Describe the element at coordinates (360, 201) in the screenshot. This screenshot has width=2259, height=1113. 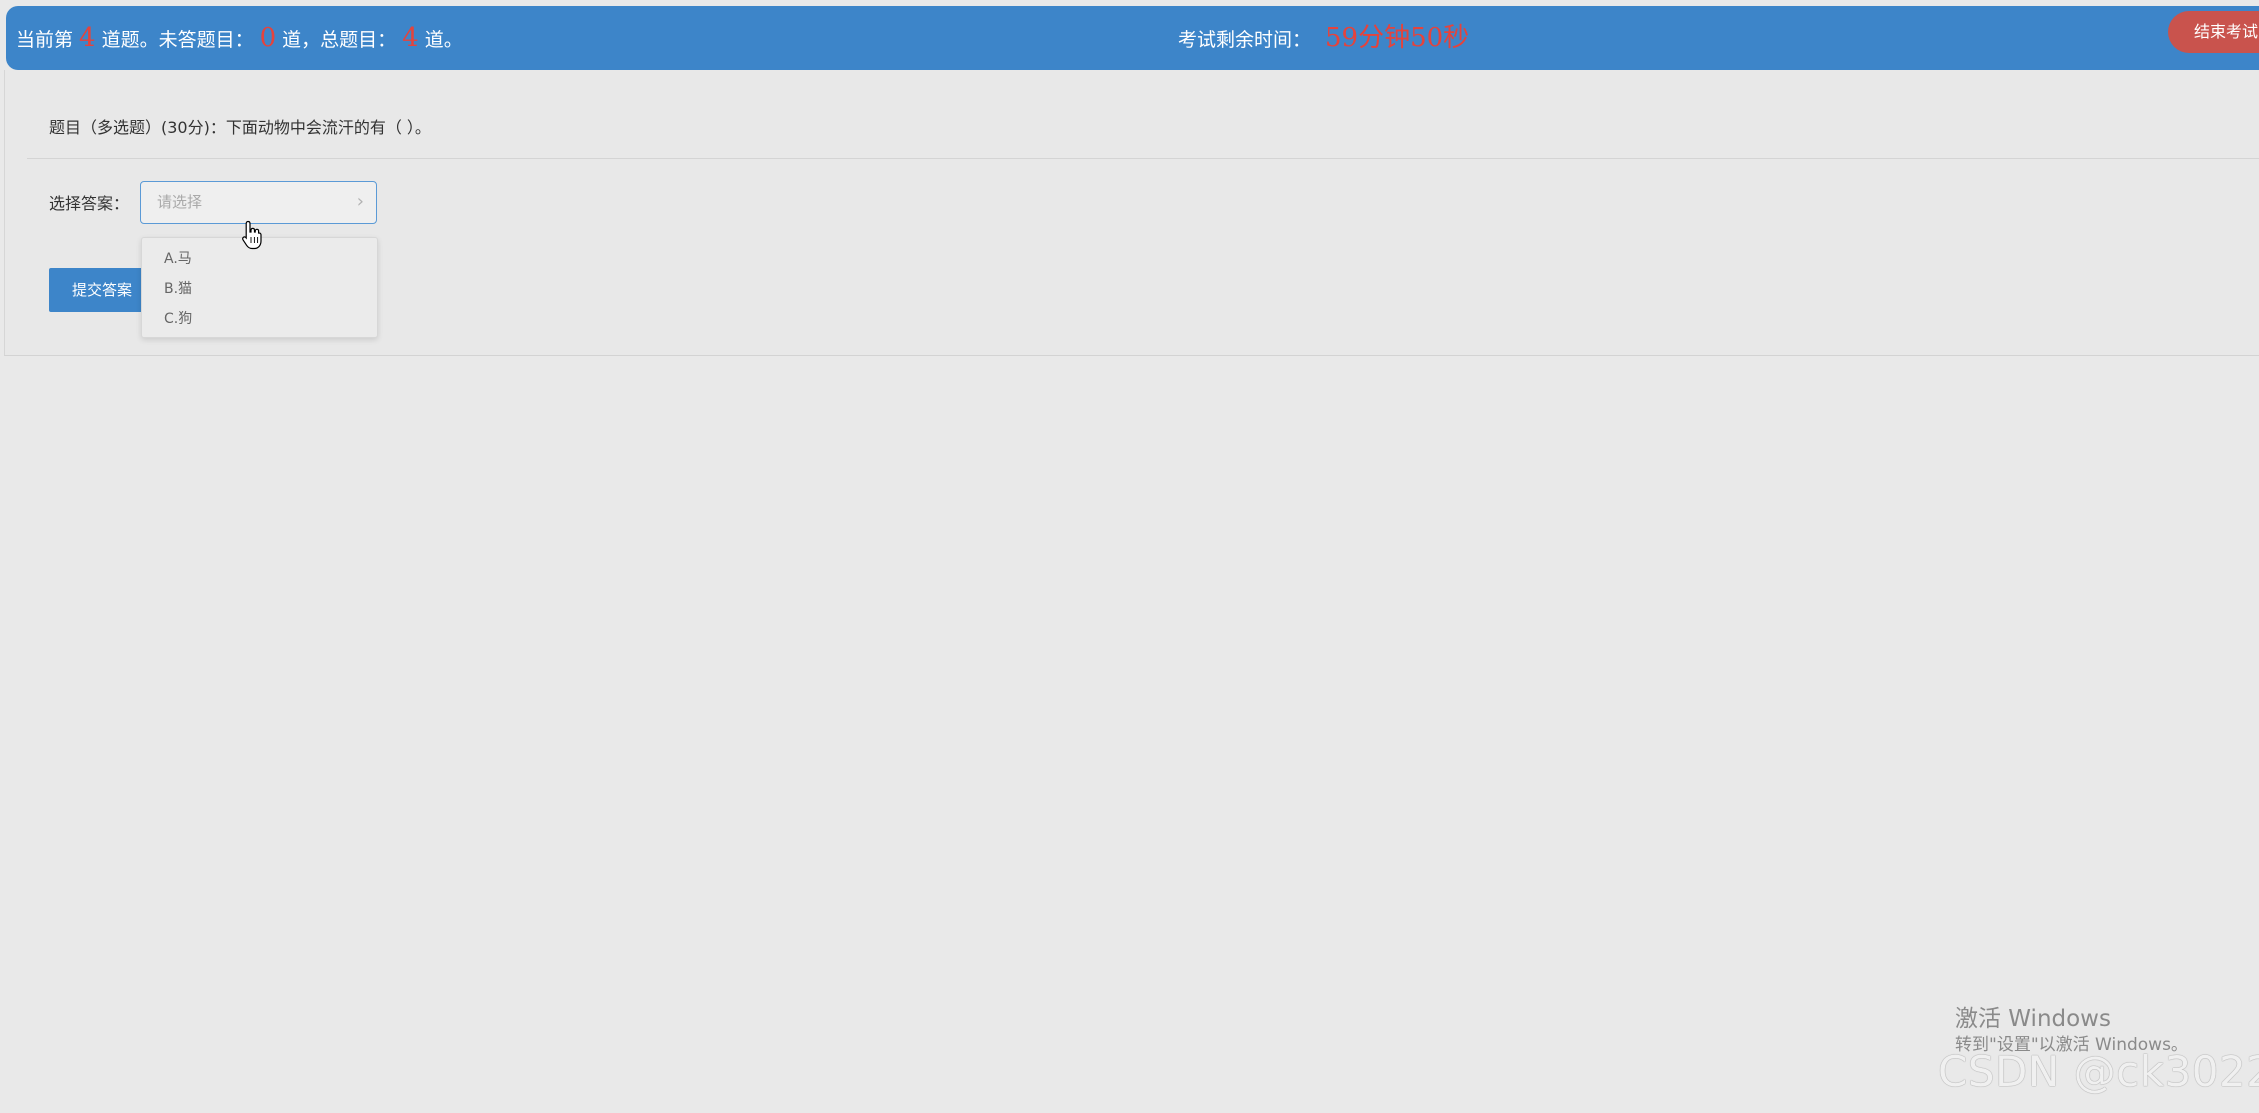
I see `chevron-right-icon: ›` at that location.